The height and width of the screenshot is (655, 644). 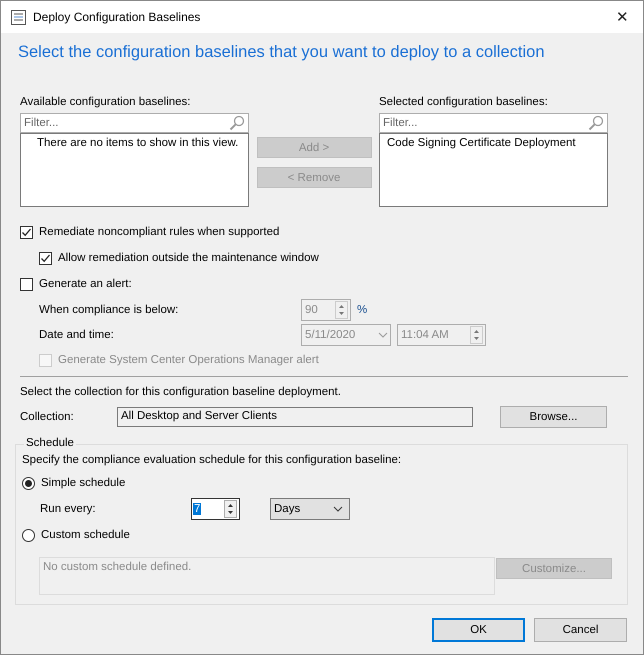 I want to click on list-label: Available configuration baselines:, so click(x=106, y=102).